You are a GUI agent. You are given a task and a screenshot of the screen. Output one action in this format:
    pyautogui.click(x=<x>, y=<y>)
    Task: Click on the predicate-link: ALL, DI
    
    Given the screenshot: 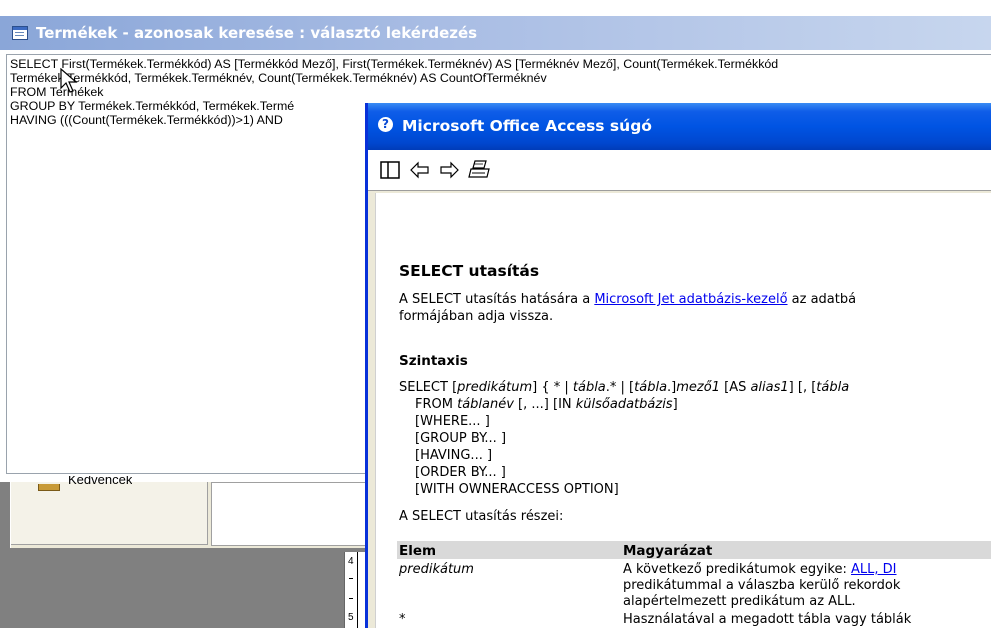 What is the action you would take?
    pyautogui.click(x=874, y=569)
    